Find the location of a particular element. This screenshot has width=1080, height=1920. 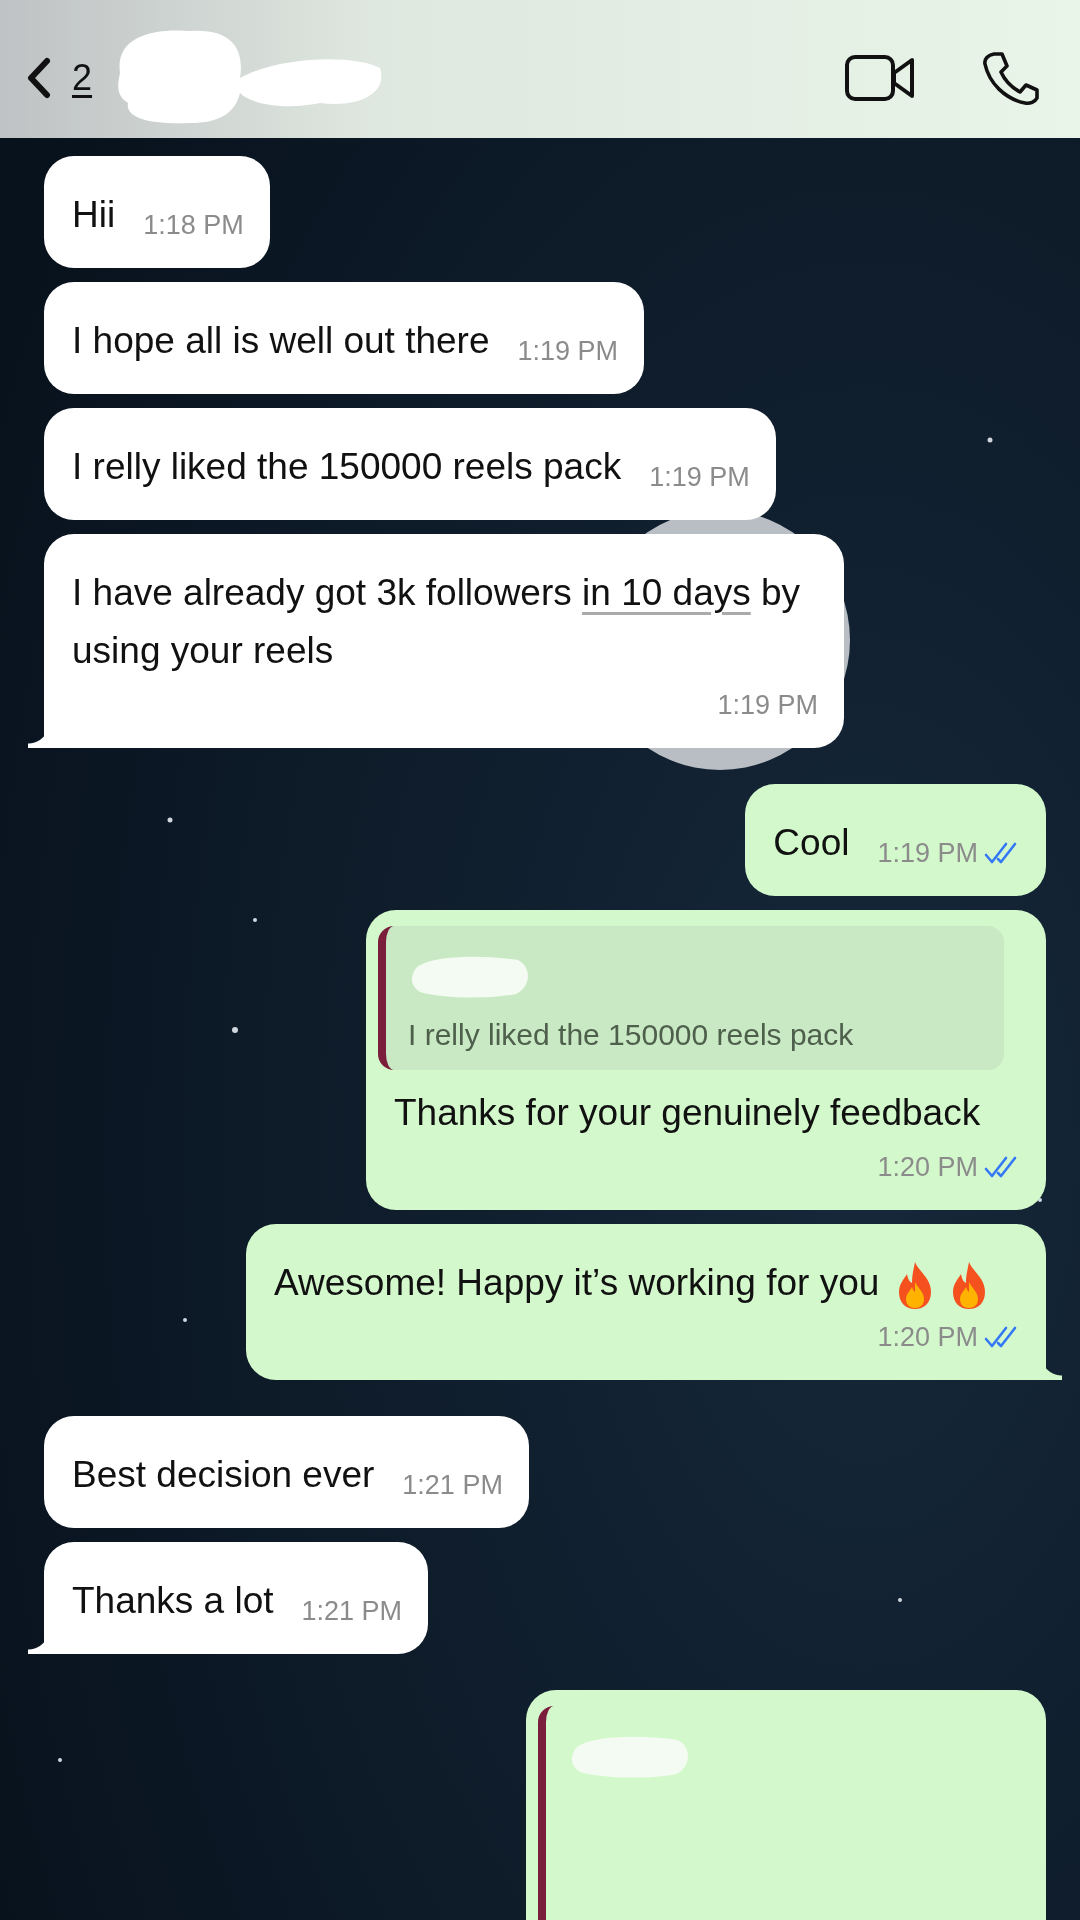

message-text: Thanks for your genuinely feedback is located at coordinates (687, 1113).